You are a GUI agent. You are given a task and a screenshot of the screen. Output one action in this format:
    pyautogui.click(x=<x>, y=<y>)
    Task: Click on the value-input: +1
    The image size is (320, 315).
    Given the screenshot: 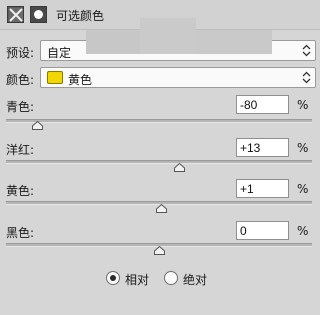 What is the action you would take?
    pyautogui.click(x=262, y=188)
    